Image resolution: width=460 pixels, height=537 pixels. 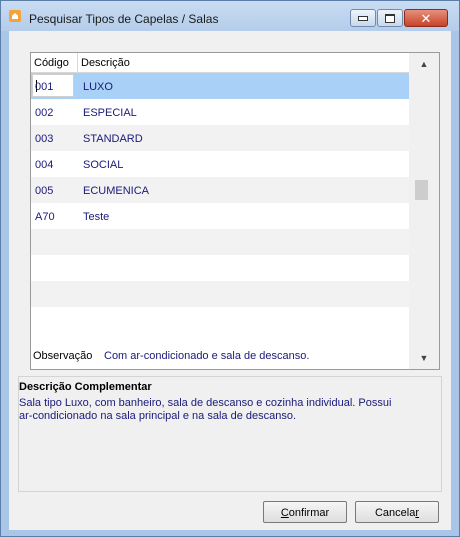 I want to click on observacao-value: Com ar-condicionado e sala de descanso., so click(x=207, y=356).